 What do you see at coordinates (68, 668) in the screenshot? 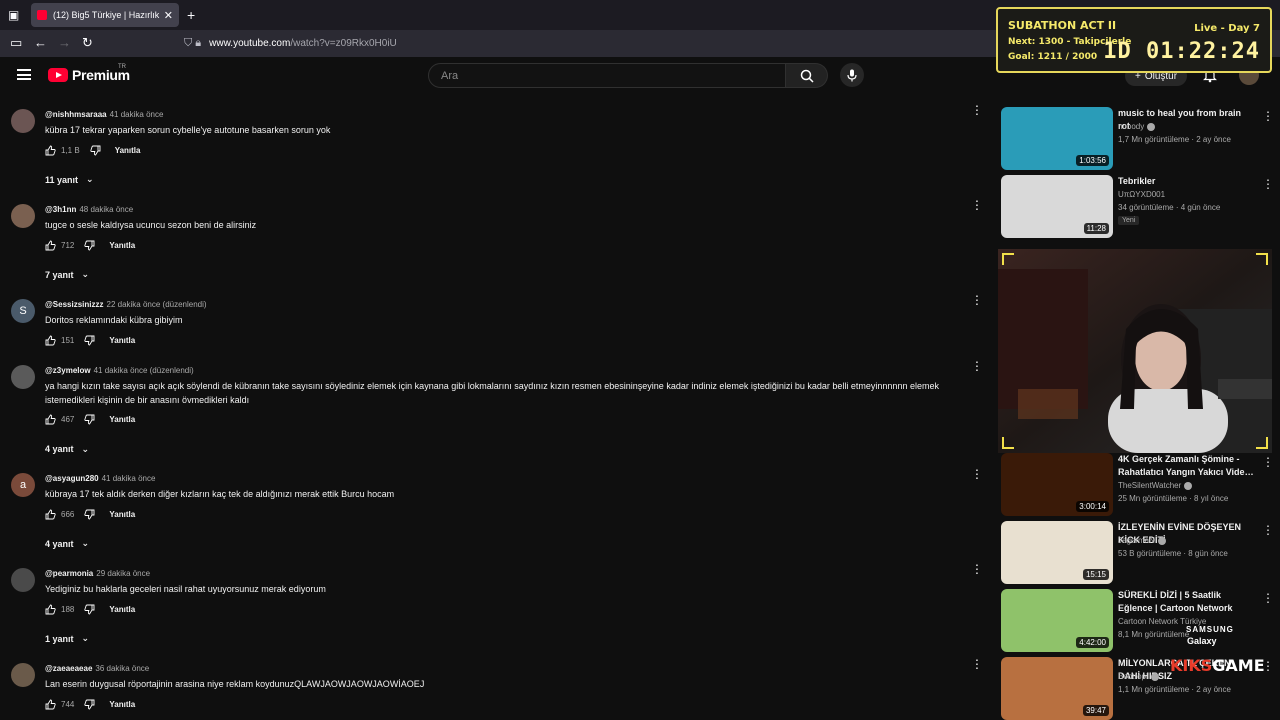
I see `comment-author: @zaeaeaeae` at bounding box center [68, 668].